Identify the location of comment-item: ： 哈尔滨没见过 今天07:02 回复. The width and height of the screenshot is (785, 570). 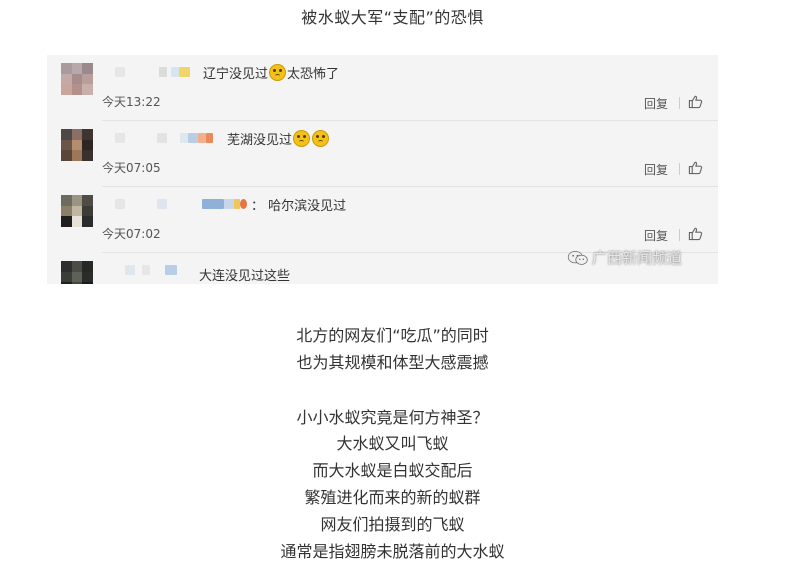
(382, 220).